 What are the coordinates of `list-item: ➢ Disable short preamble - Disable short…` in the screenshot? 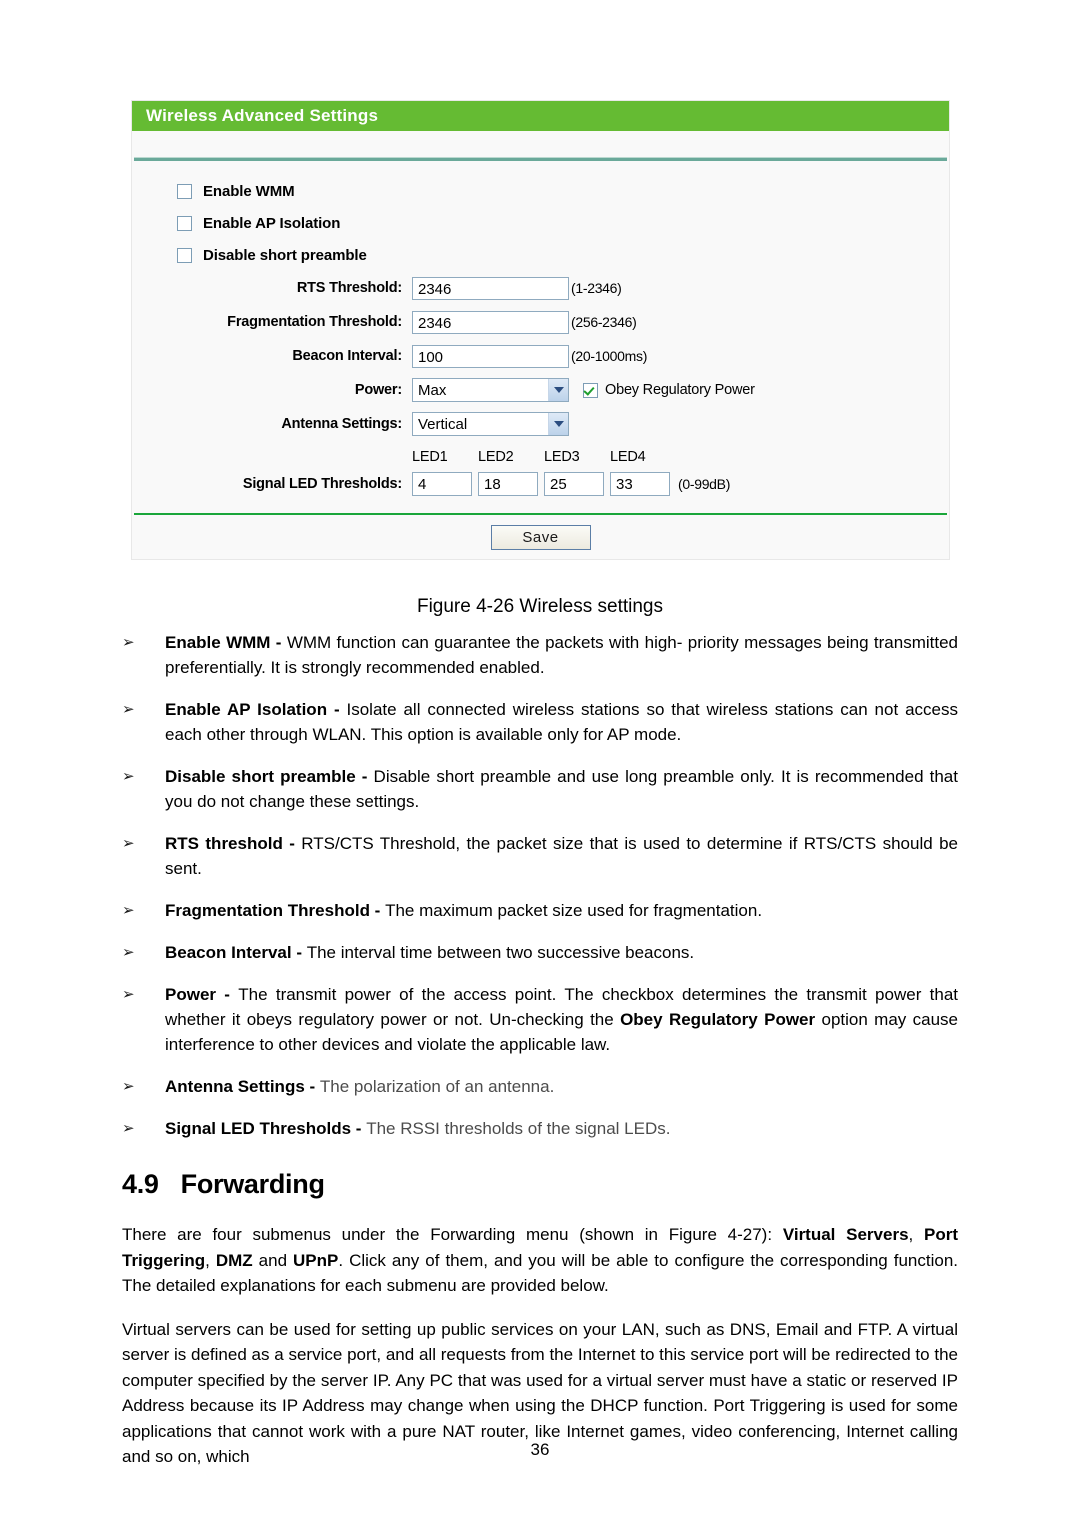 It's located at (540, 789).